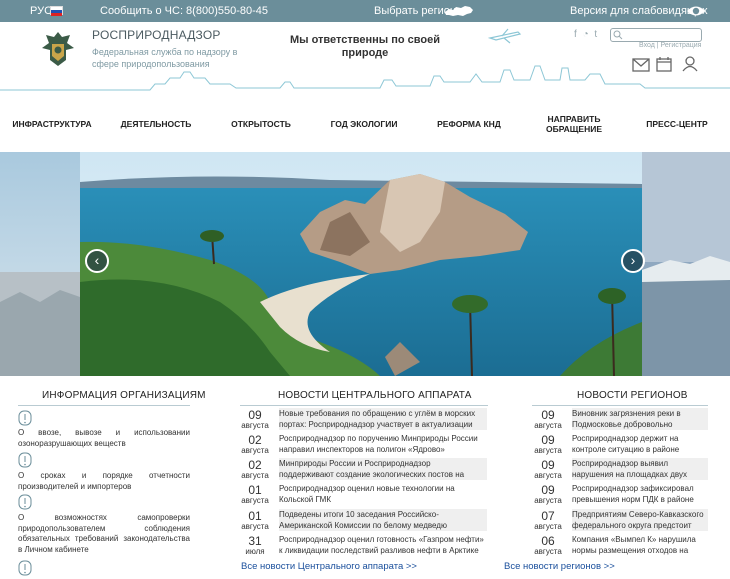  What do you see at coordinates (52, 124) in the screenshot?
I see `nav-infrastructure: ИНФРАСТРУКТУРА` at bounding box center [52, 124].